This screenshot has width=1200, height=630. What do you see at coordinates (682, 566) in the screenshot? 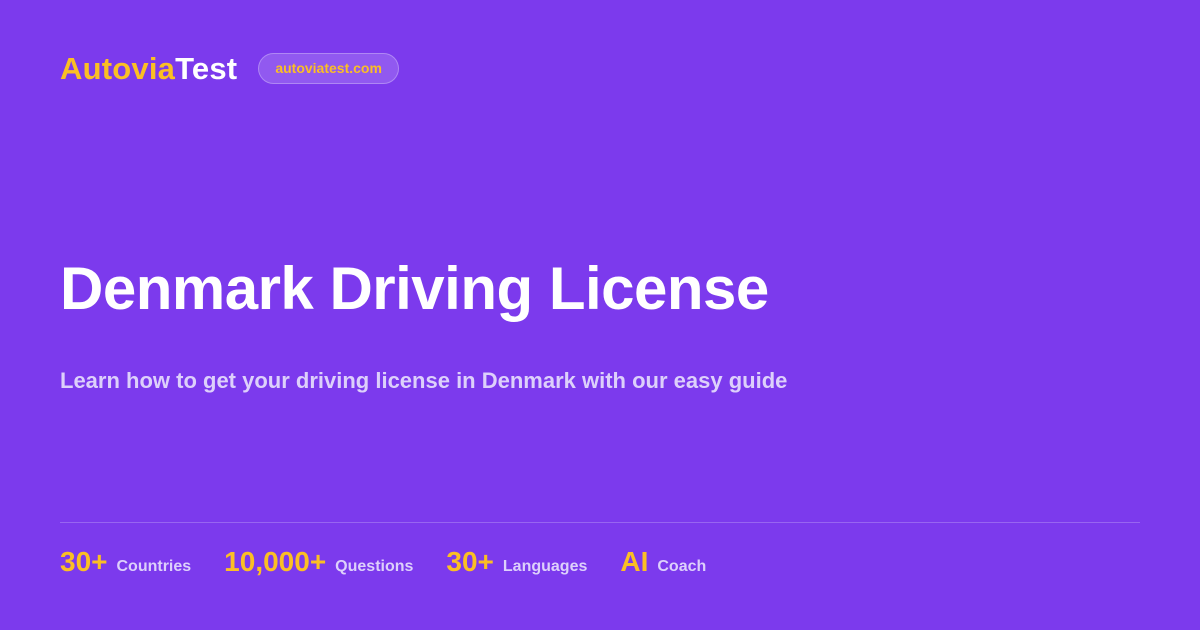
I see `stat-label: Coach` at bounding box center [682, 566].